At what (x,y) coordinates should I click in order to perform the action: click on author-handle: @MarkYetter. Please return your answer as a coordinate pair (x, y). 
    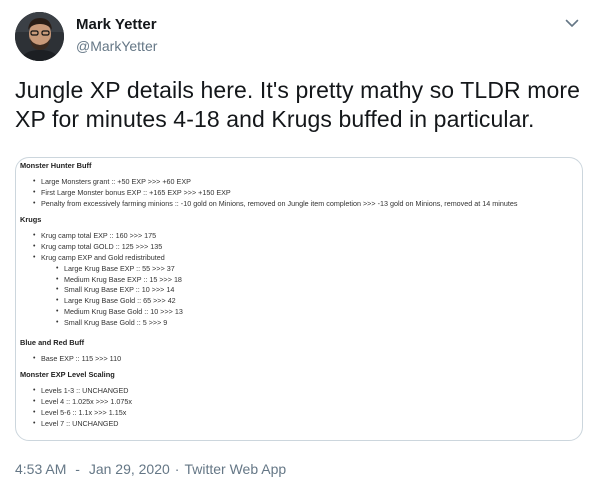
    Looking at the image, I should click on (116, 46).